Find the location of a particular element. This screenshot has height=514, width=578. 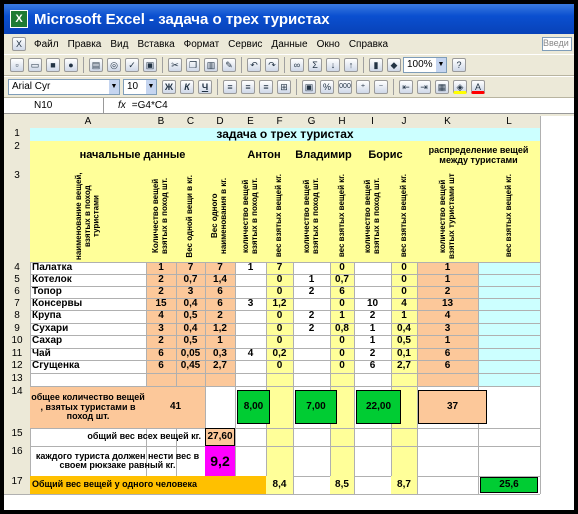

redo-icon: ↷ is located at coordinates (272, 65).